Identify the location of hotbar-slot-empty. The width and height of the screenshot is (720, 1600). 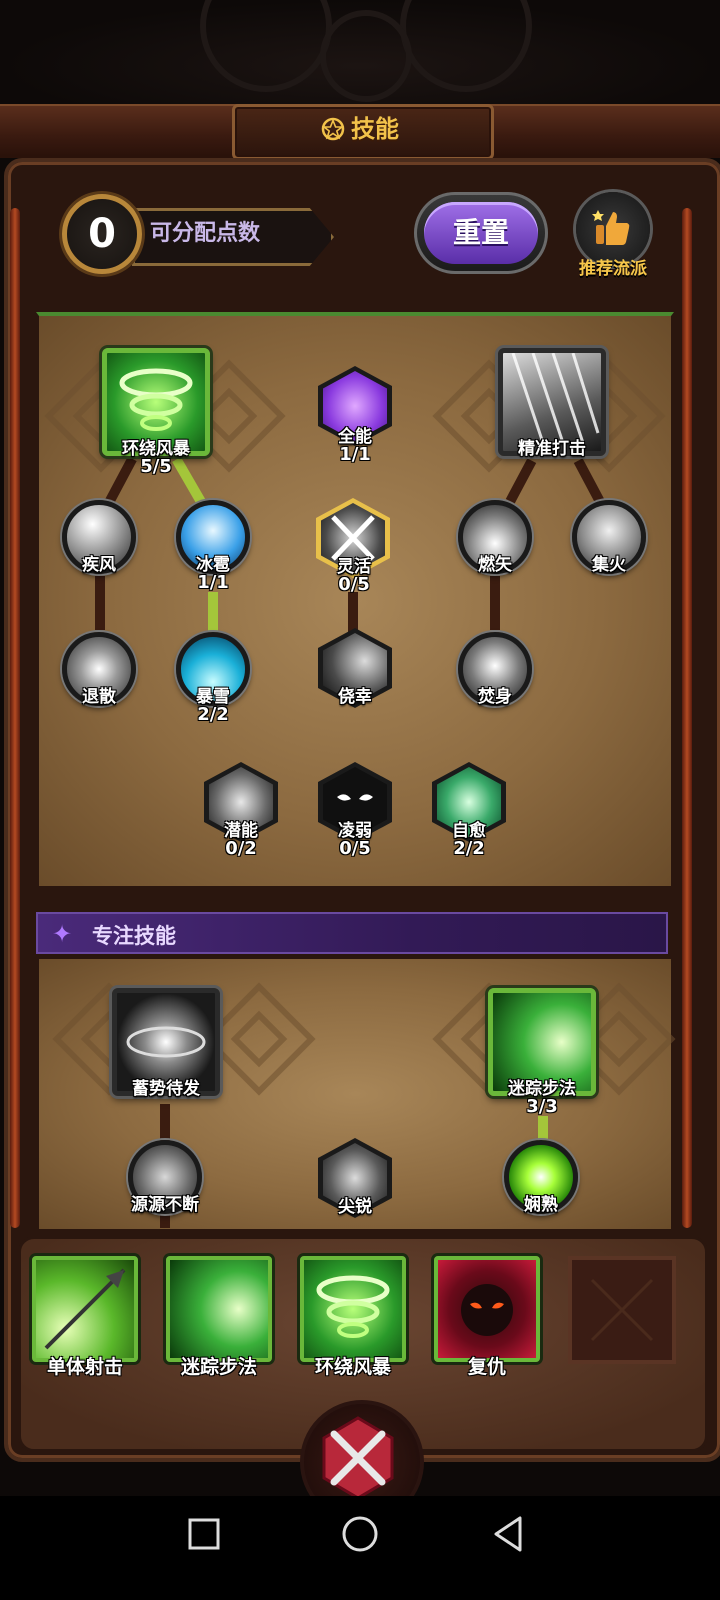
(622, 1310).